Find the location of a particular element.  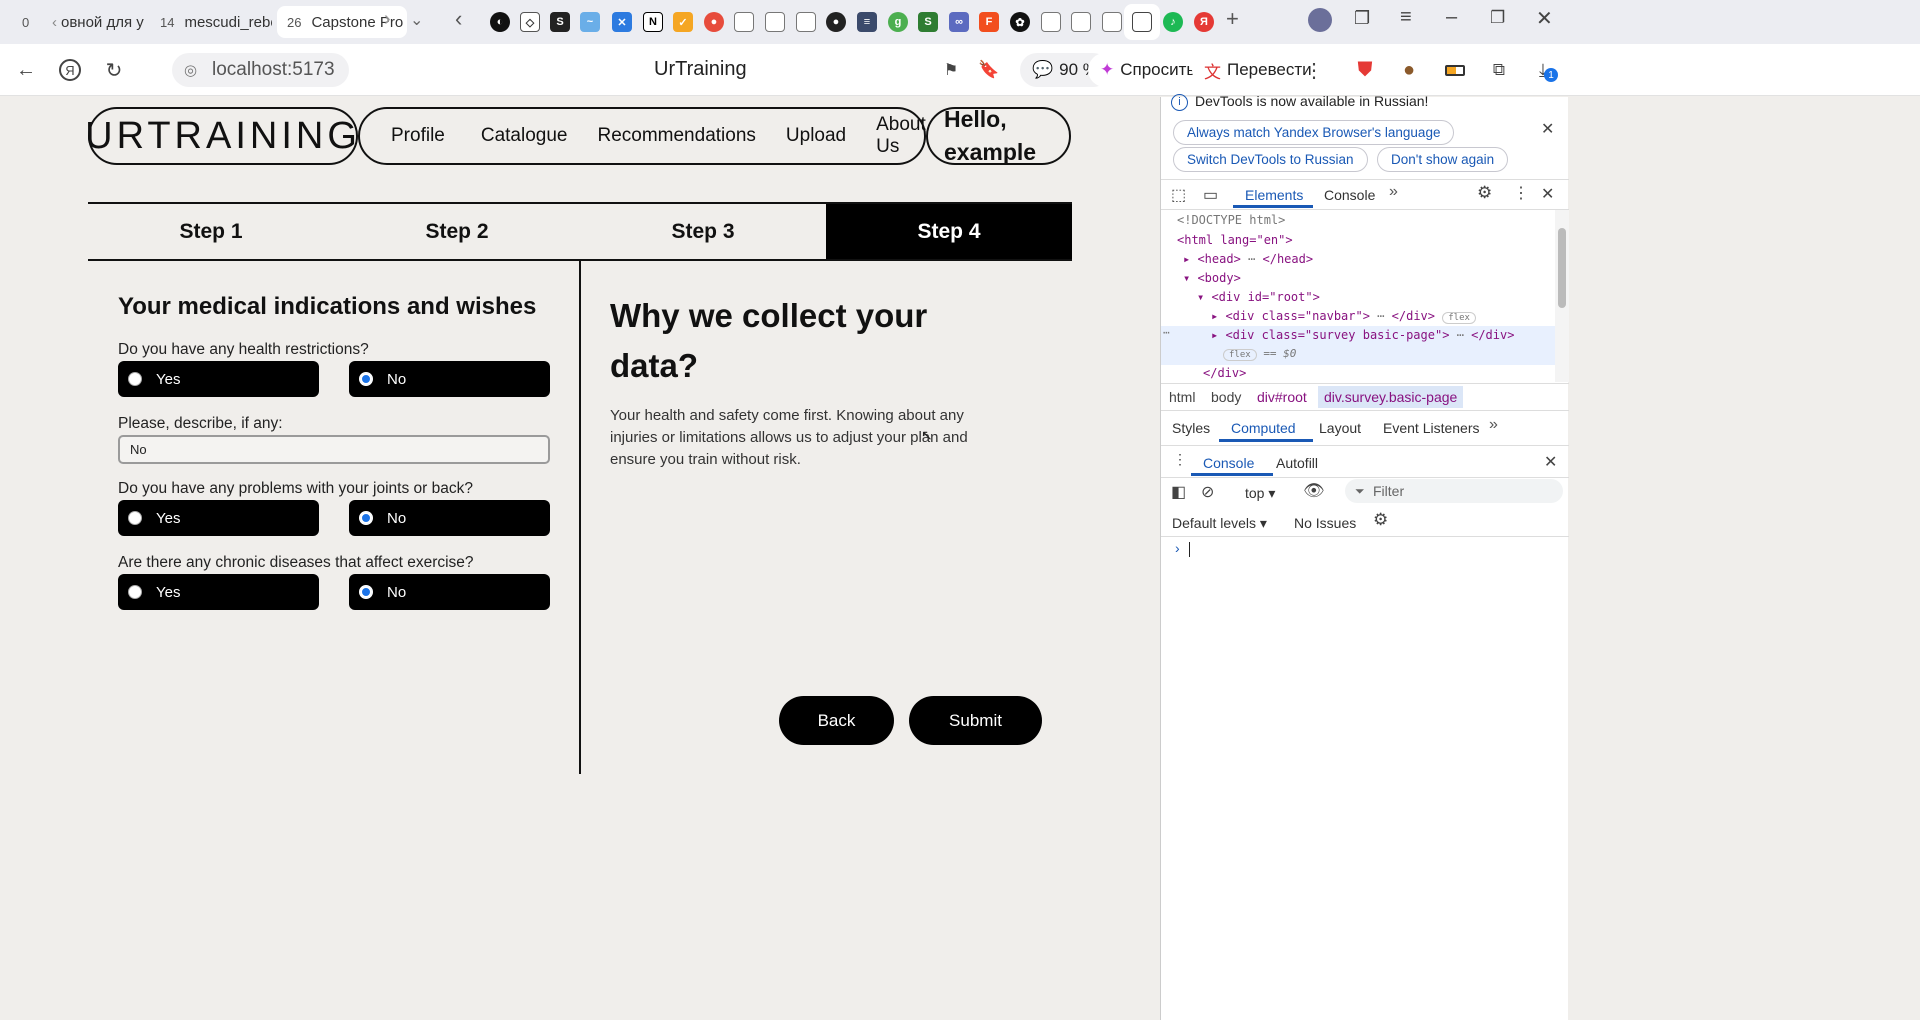

yandex-logo-icon: Я is located at coordinates (70, 70).